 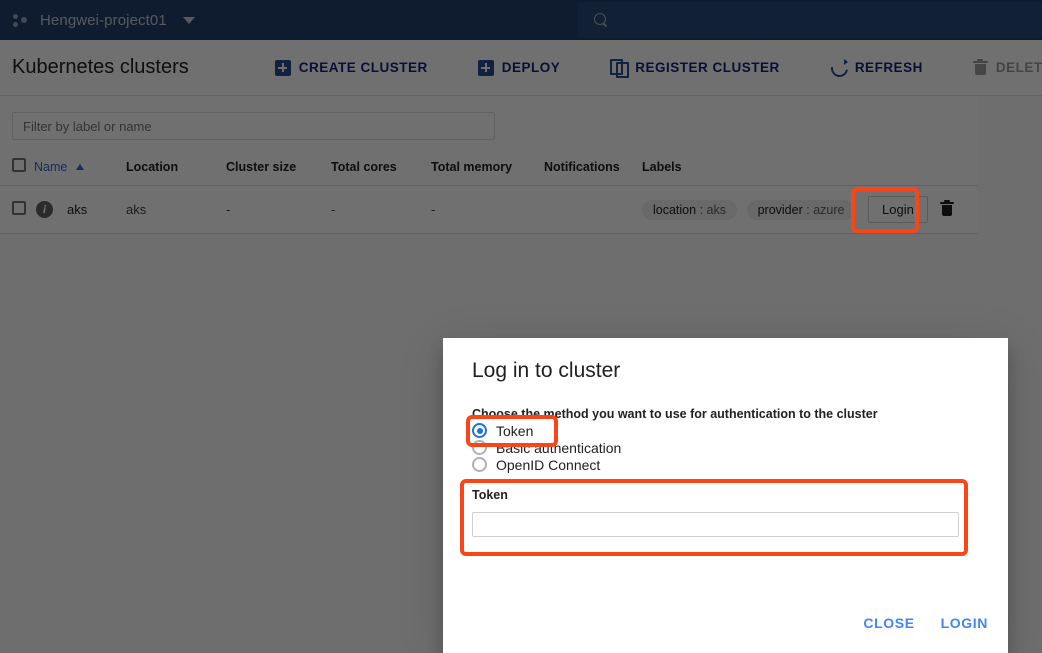 I want to click on radio-option-basic-authentication: Basic authentication, so click(x=546, y=447).